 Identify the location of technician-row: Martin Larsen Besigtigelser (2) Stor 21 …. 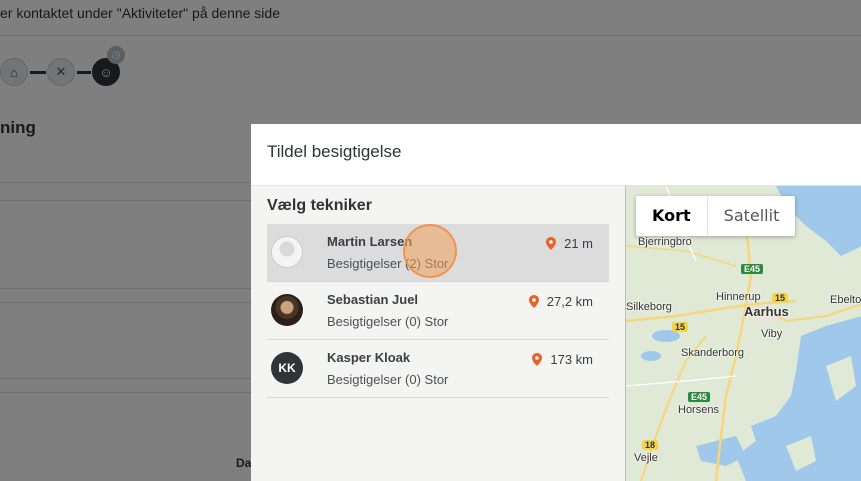
(438, 253).